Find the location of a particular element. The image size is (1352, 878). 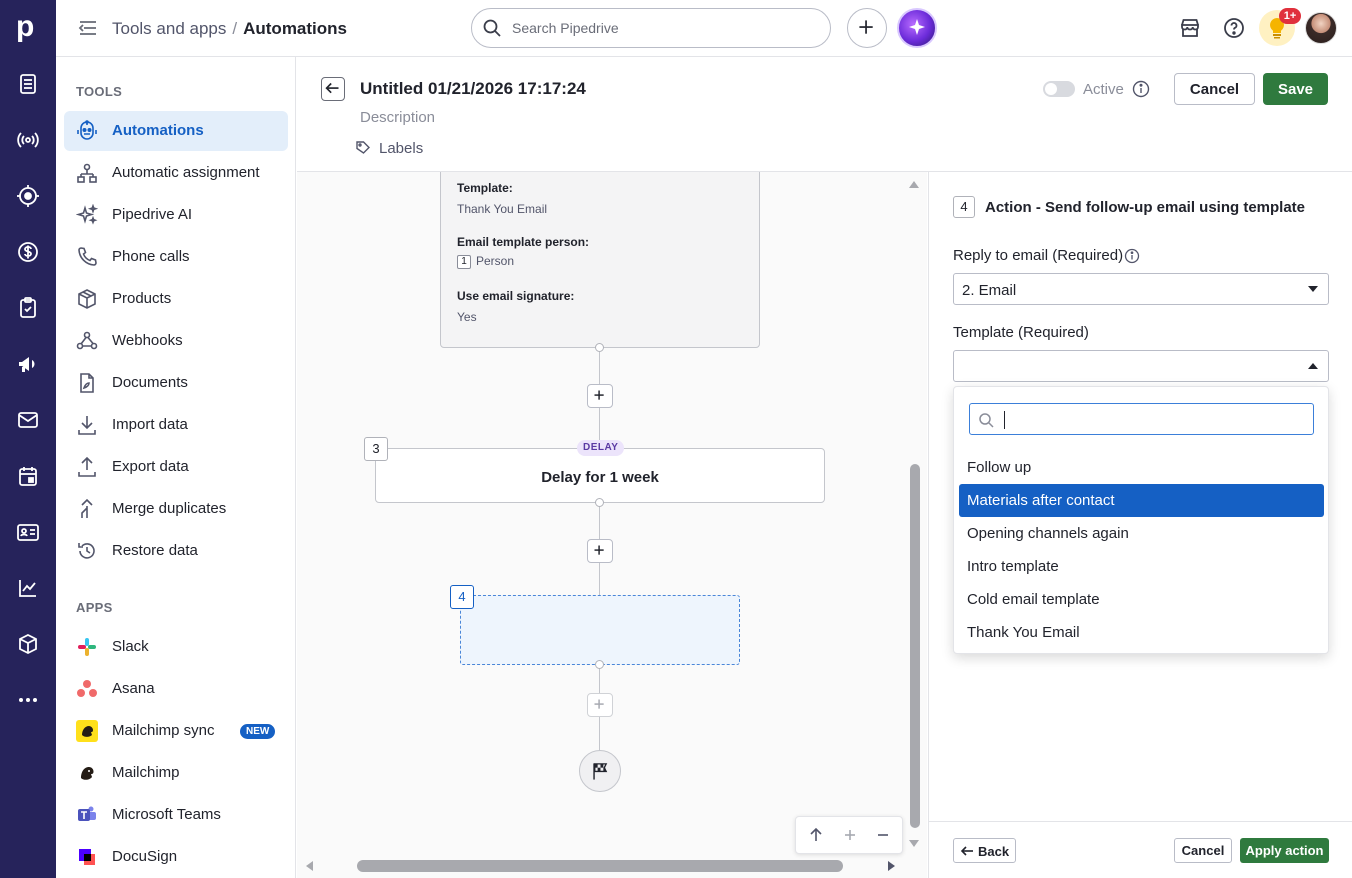

back-arrow-button is located at coordinates (333, 89).